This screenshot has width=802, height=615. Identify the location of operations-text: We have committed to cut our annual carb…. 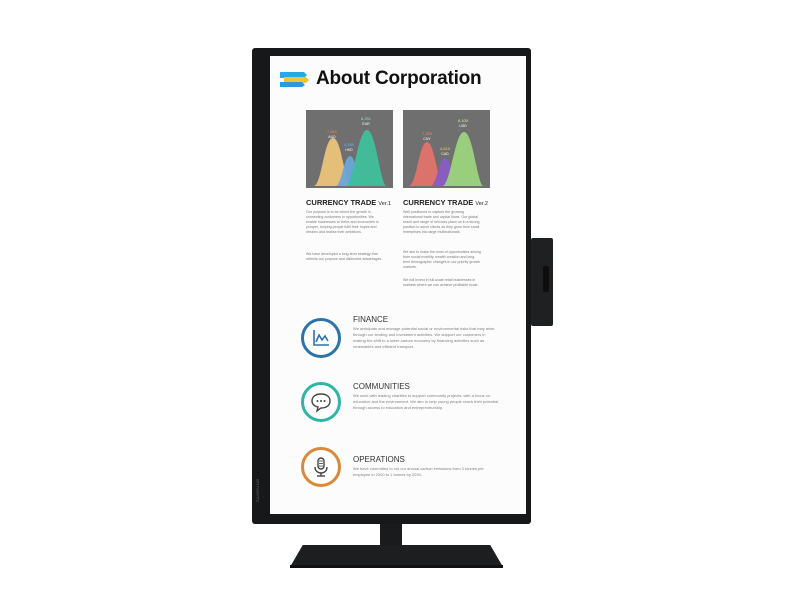
(418, 471).